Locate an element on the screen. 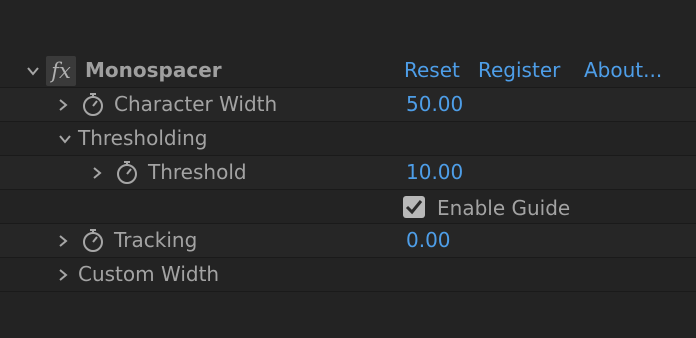  property-label: Threshold is located at coordinates (197, 172).